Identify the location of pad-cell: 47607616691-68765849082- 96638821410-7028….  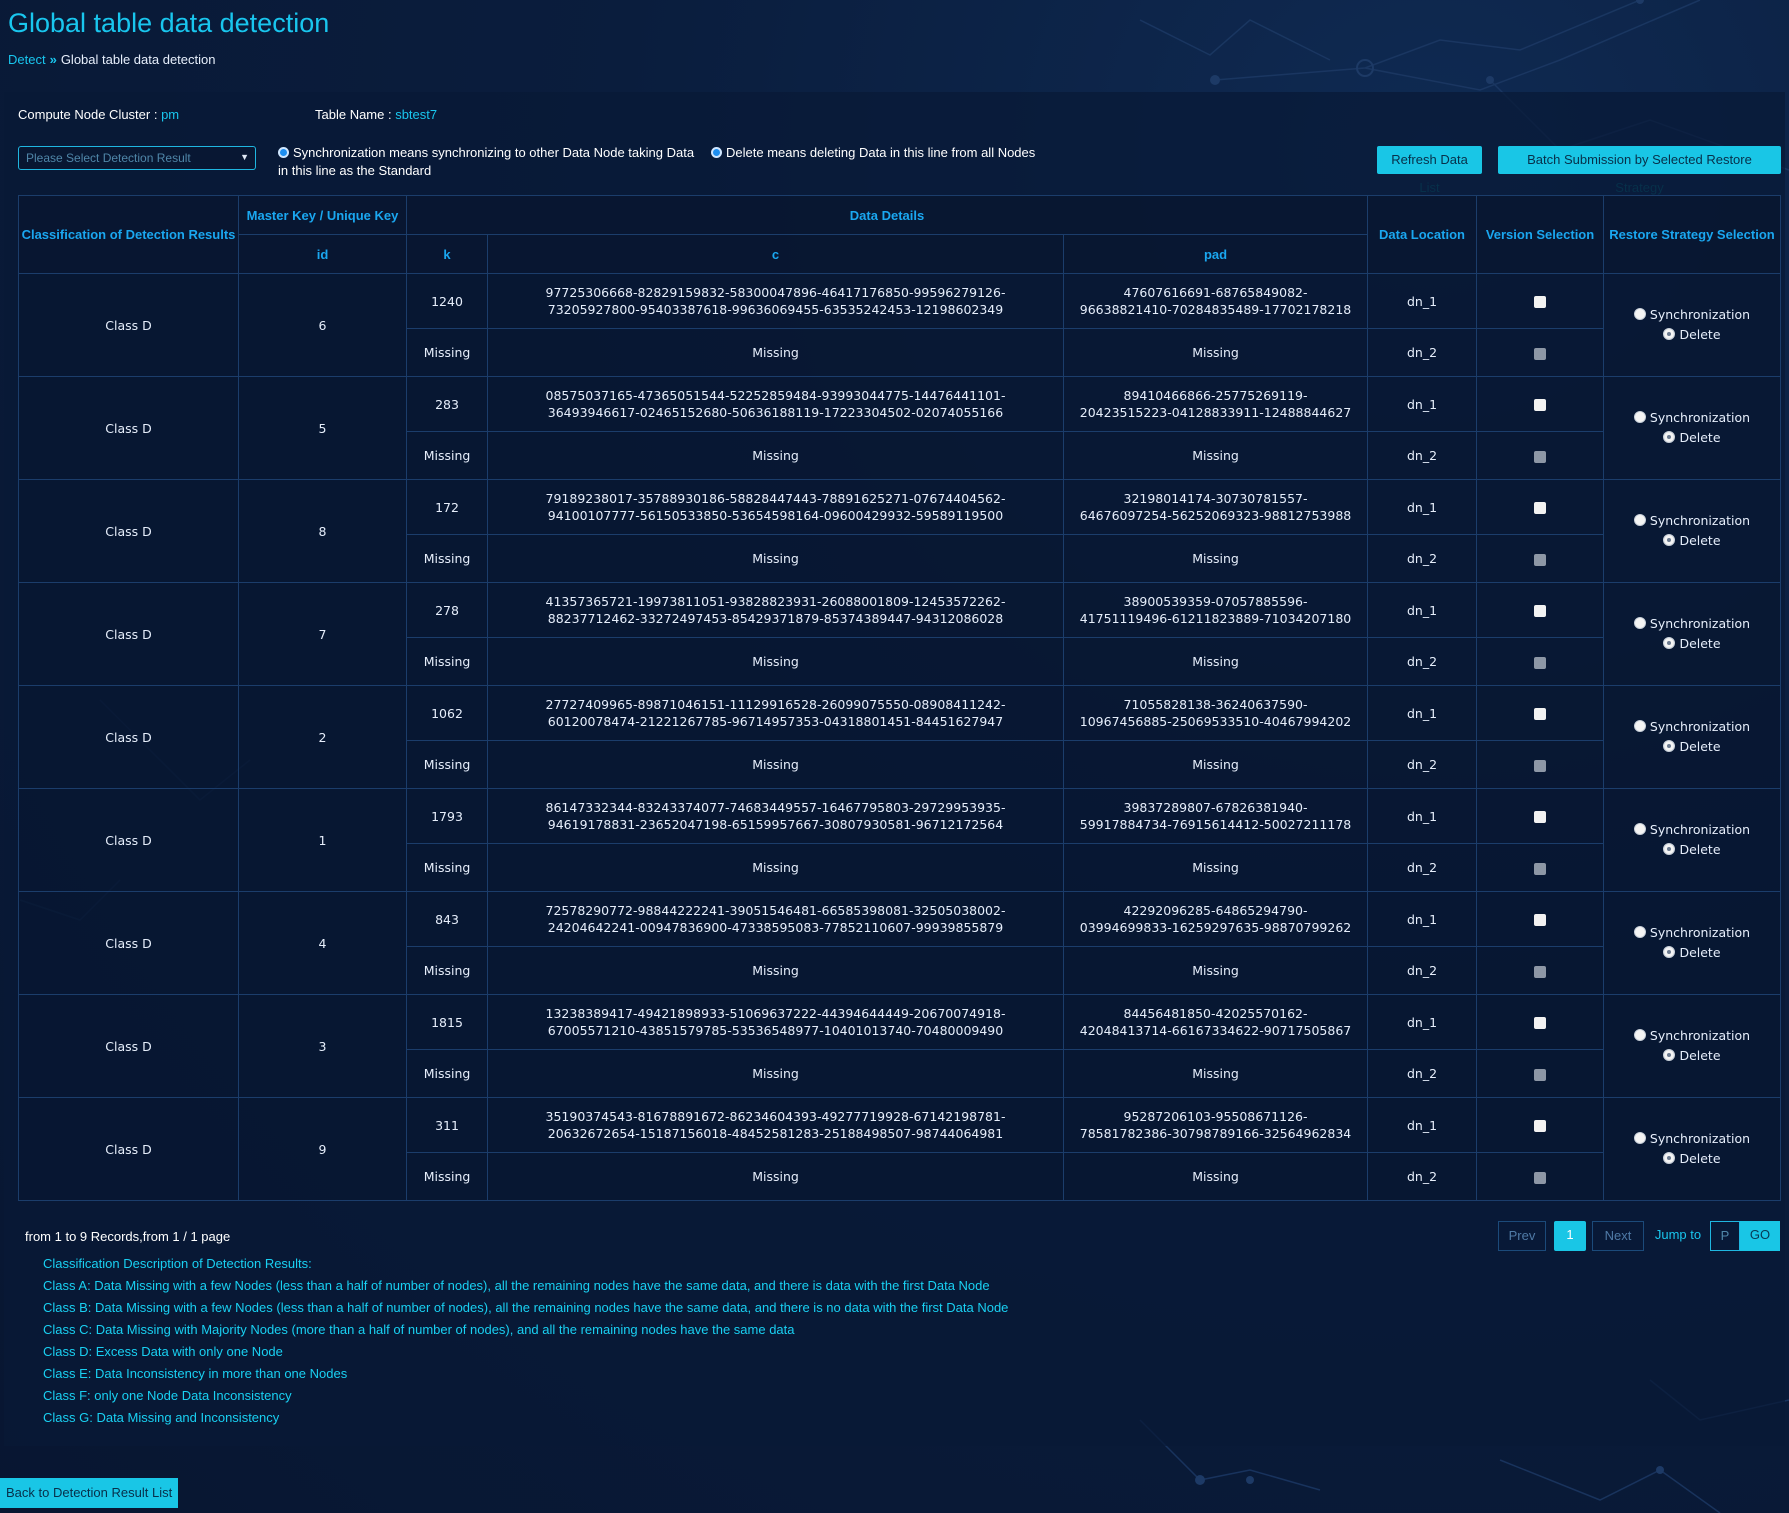
(1215, 301).